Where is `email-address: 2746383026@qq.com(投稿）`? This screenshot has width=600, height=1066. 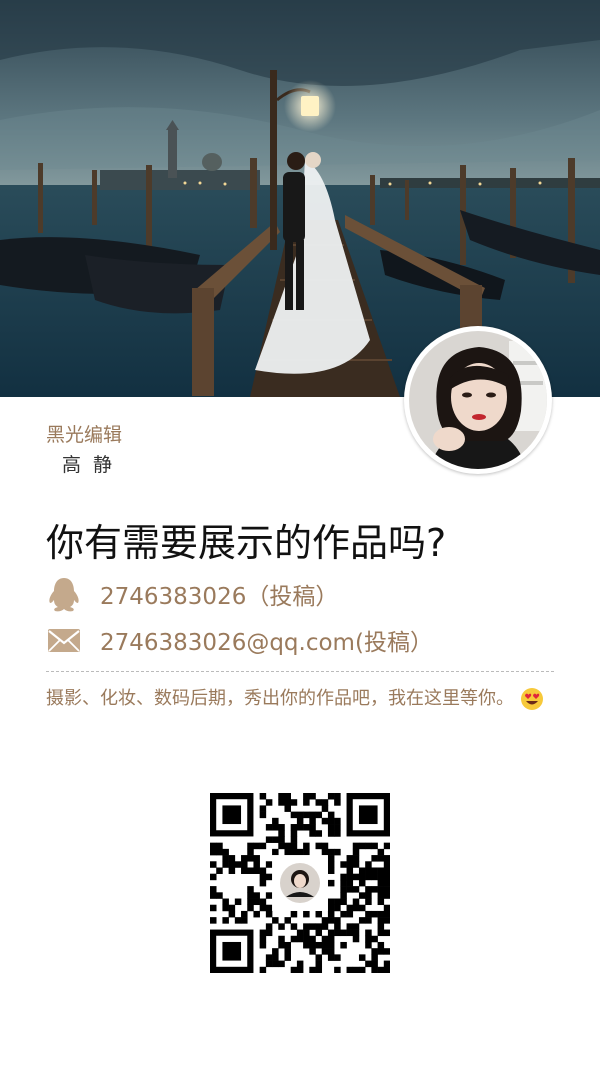 email-address: 2746383026@qq.com(投稿） is located at coordinates (266, 640).